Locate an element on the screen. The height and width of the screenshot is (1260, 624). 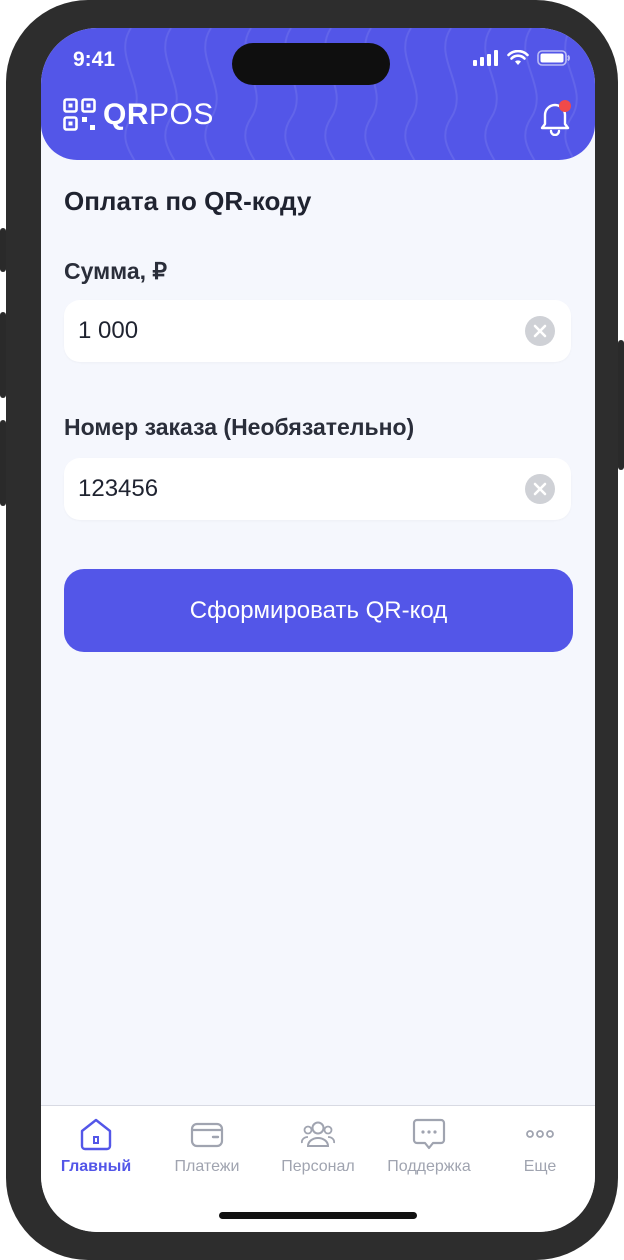
tab-label: Платежи is located at coordinates (207, 1166).